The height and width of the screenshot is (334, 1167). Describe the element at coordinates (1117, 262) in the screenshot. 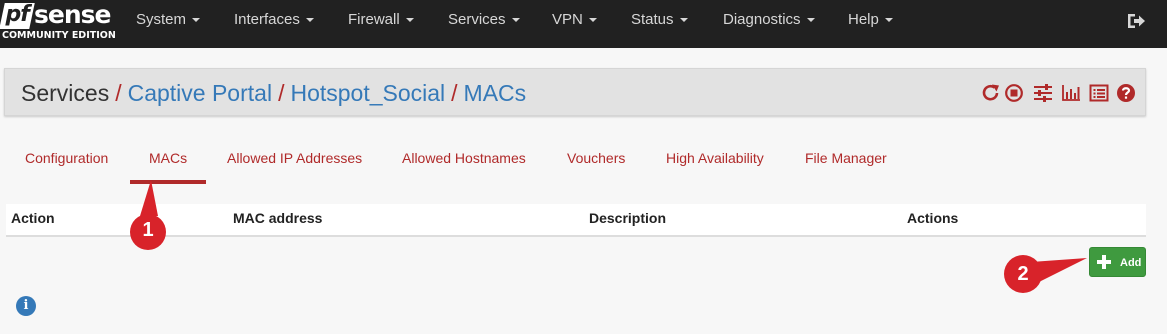

I see `add-button: Add` at that location.